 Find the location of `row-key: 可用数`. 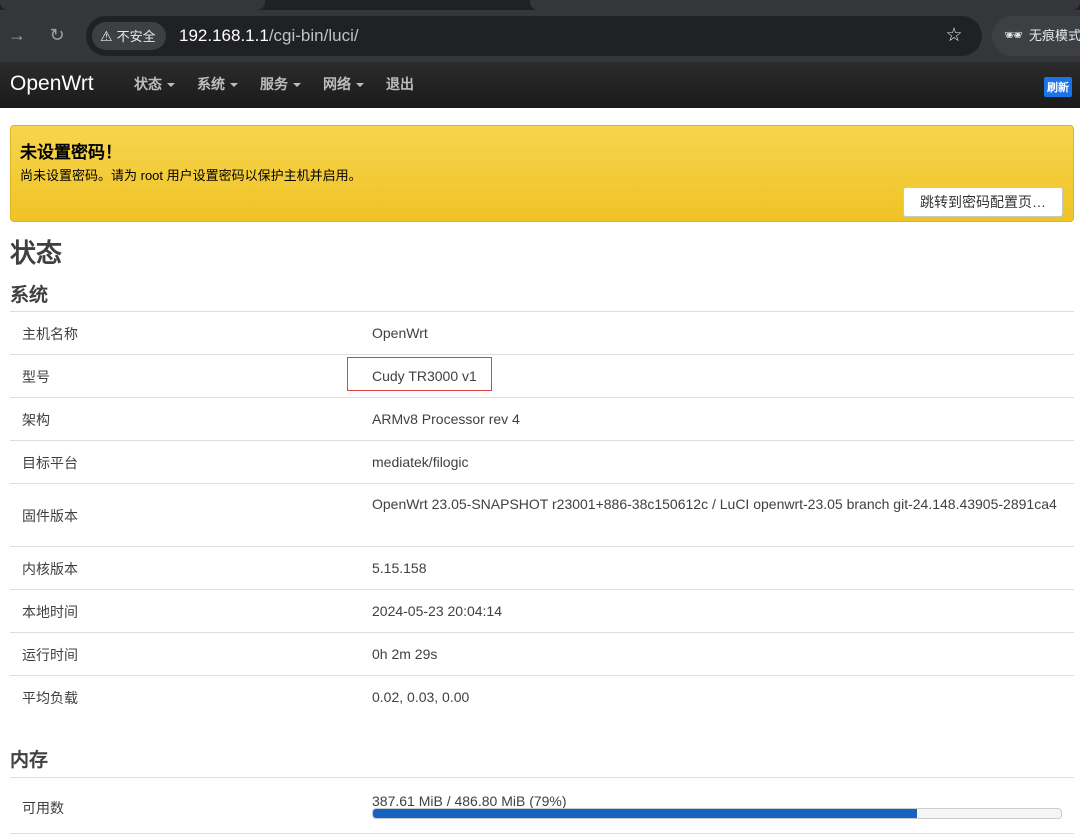

row-key: 可用数 is located at coordinates (43, 808).